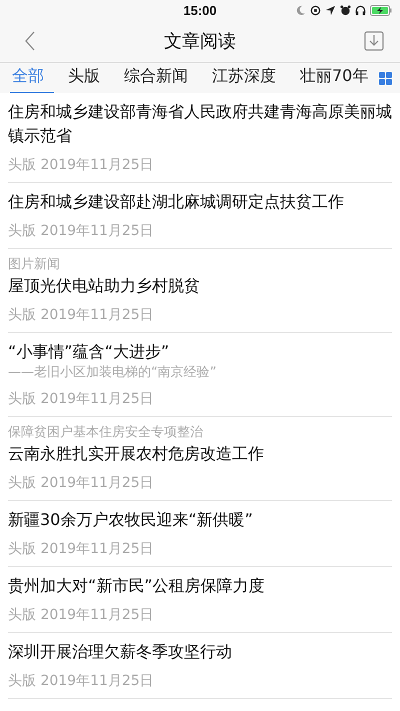  I want to click on headphones-icon, so click(360, 10).